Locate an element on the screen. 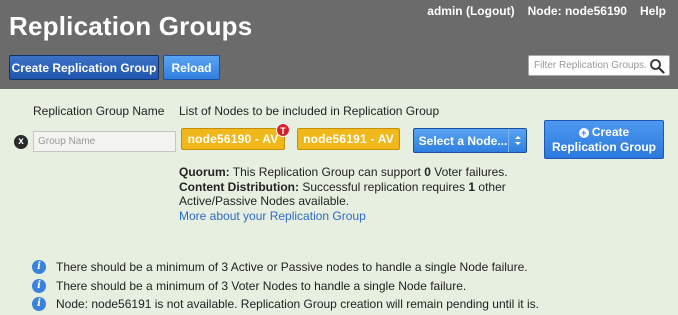 This screenshot has height=315, width=678. group-name-column-header: Replication Group Name is located at coordinates (99, 111).